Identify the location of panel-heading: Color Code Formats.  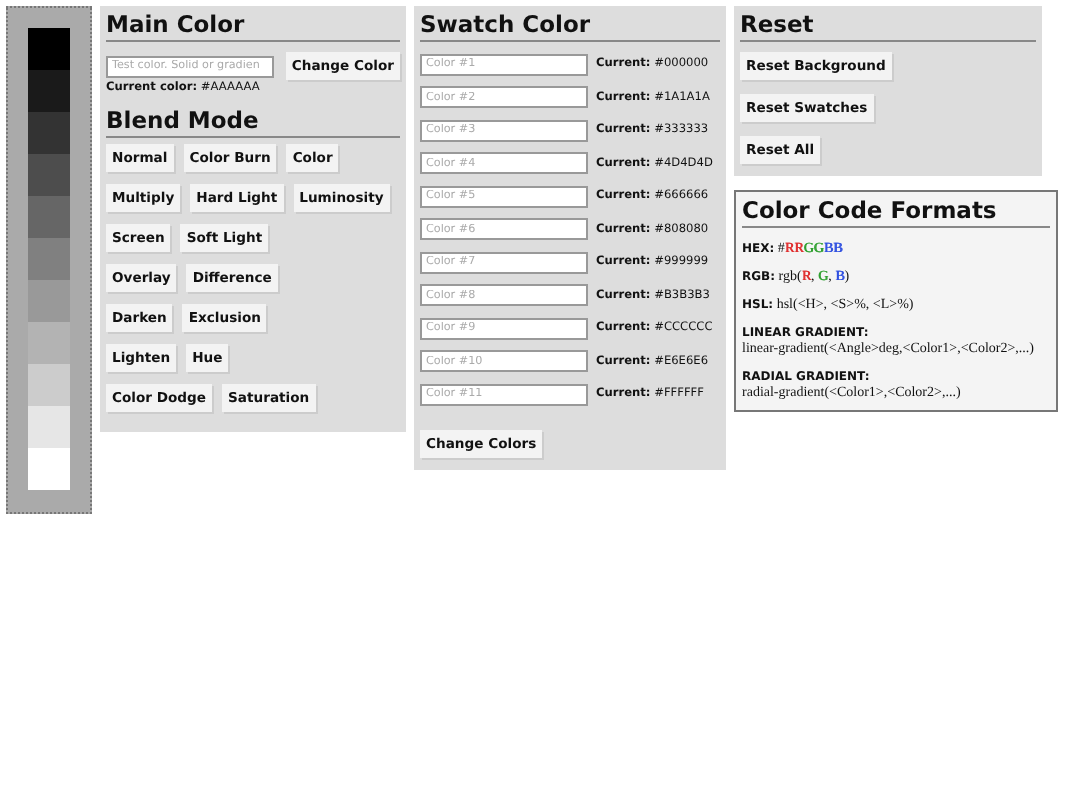
(896, 212).